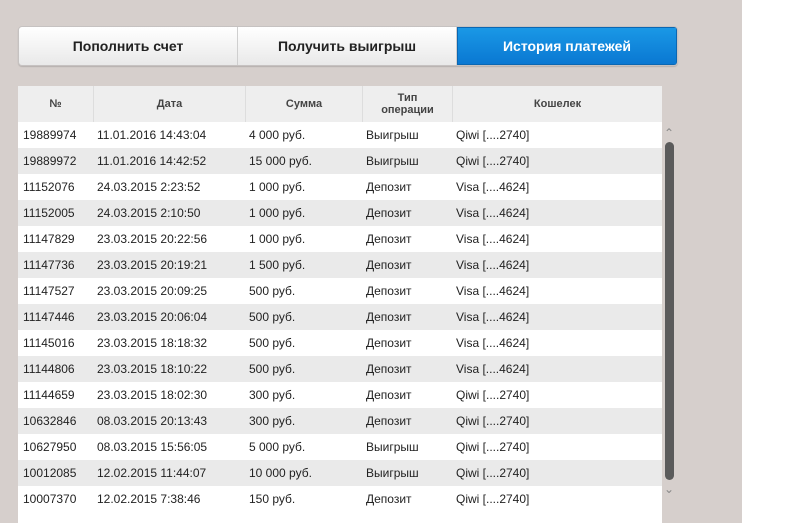 Image resolution: width=800 pixels, height=523 pixels. What do you see at coordinates (669, 133) in the screenshot?
I see `chevron-up-icon: ⌃` at bounding box center [669, 133].